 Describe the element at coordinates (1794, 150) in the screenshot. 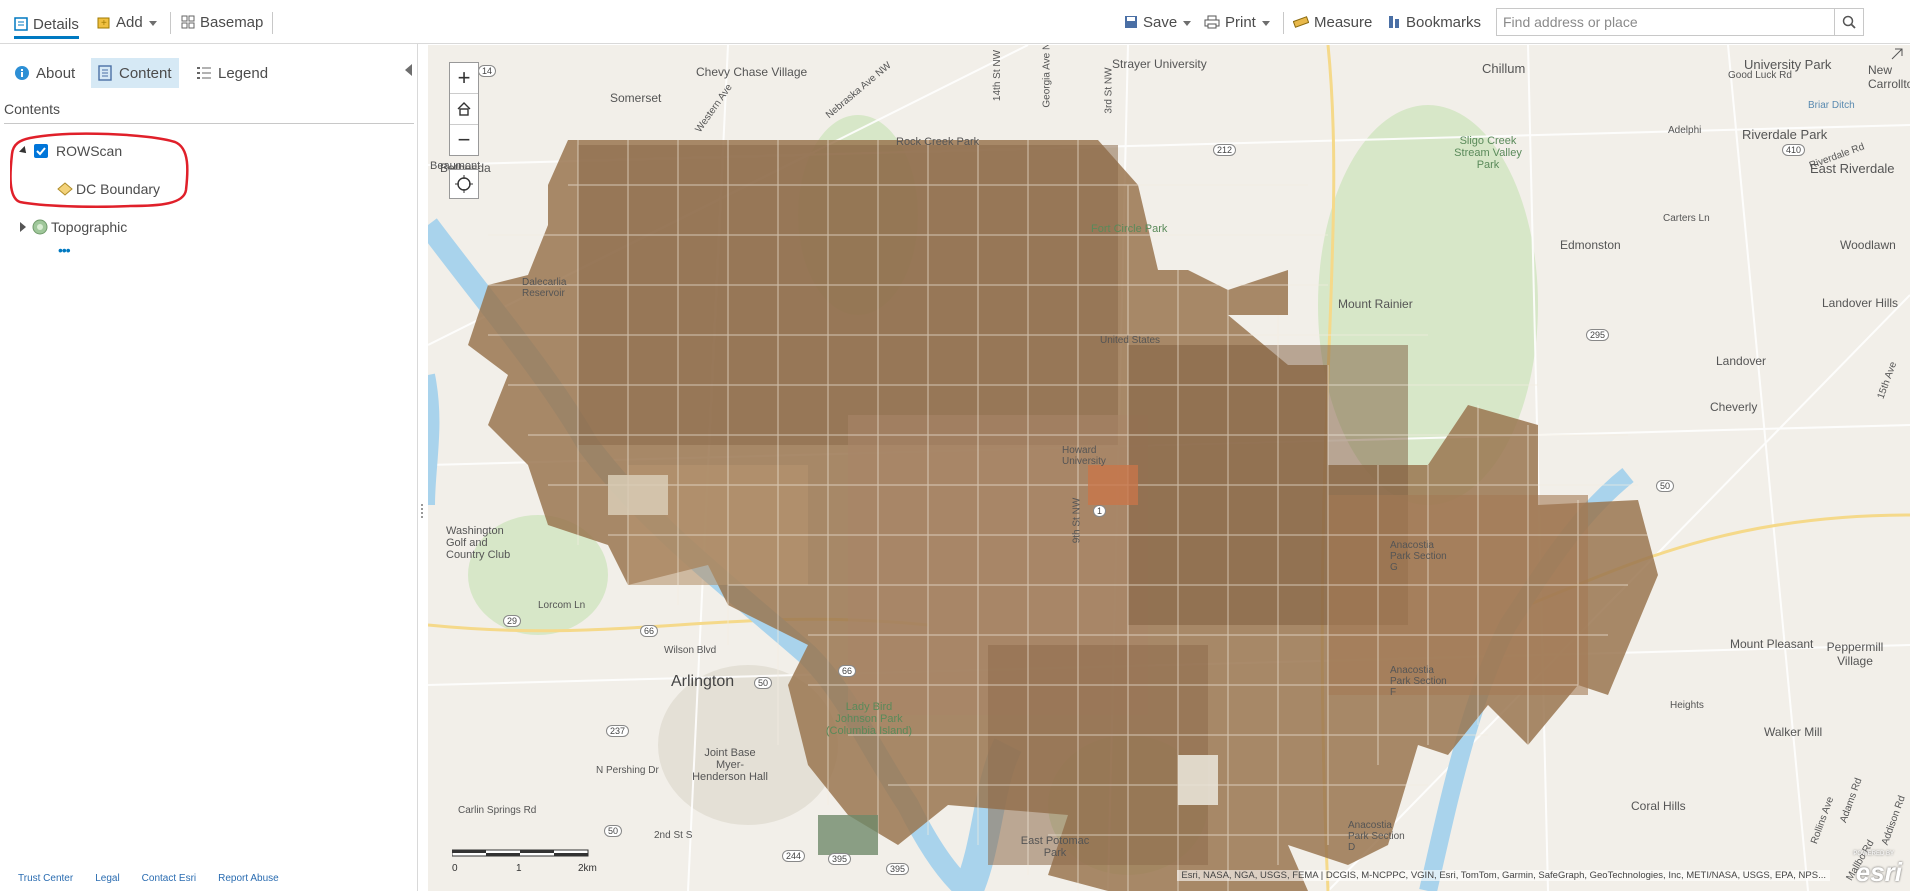

I see `route-shield: 410` at that location.